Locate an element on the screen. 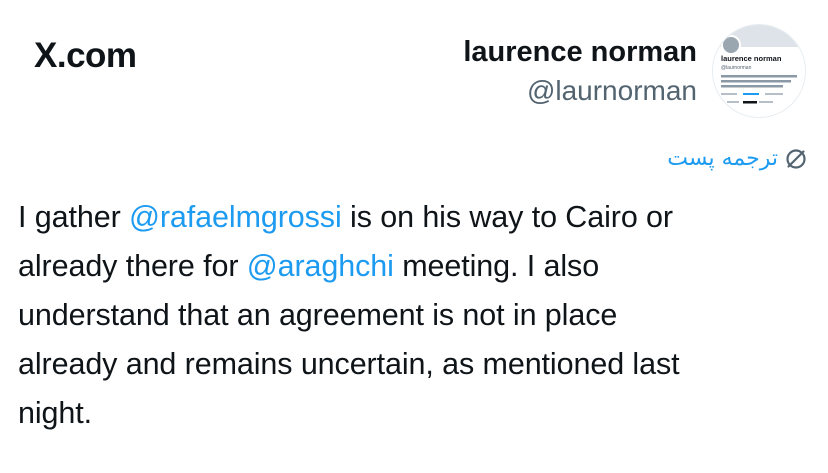  tweet-text-segment: night. is located at coordinates (55, 413).